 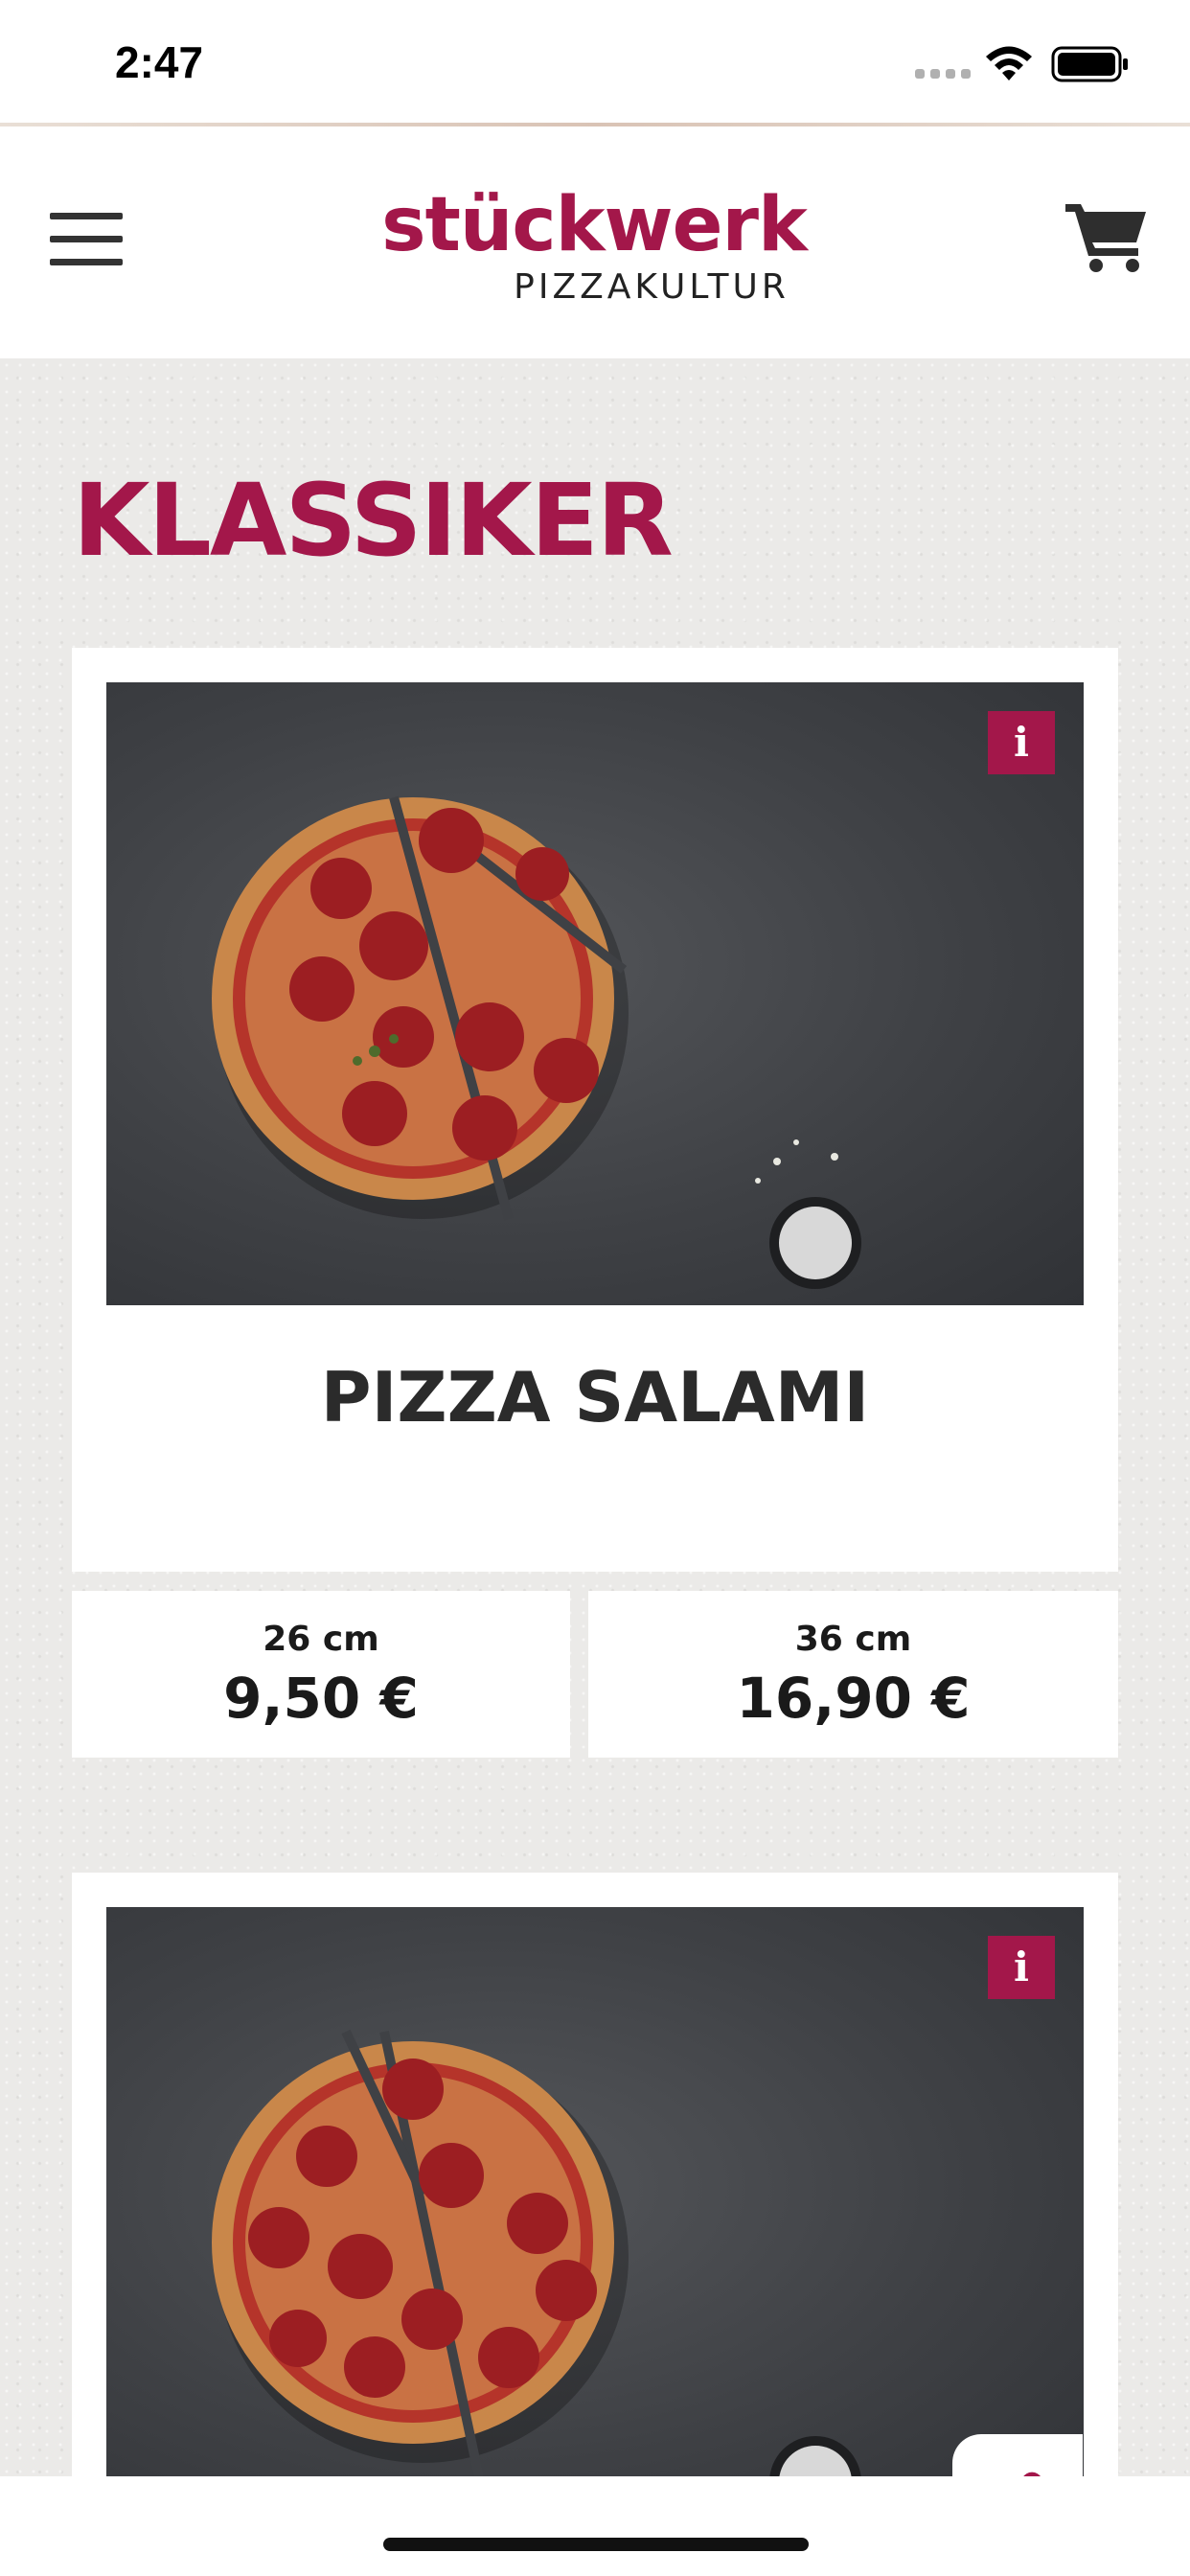 What do you see at coordinates (652, 287) in the screenshot?
I see `logo-sub-text: PIZZAKULTUR` at bounding box center [652, 287].